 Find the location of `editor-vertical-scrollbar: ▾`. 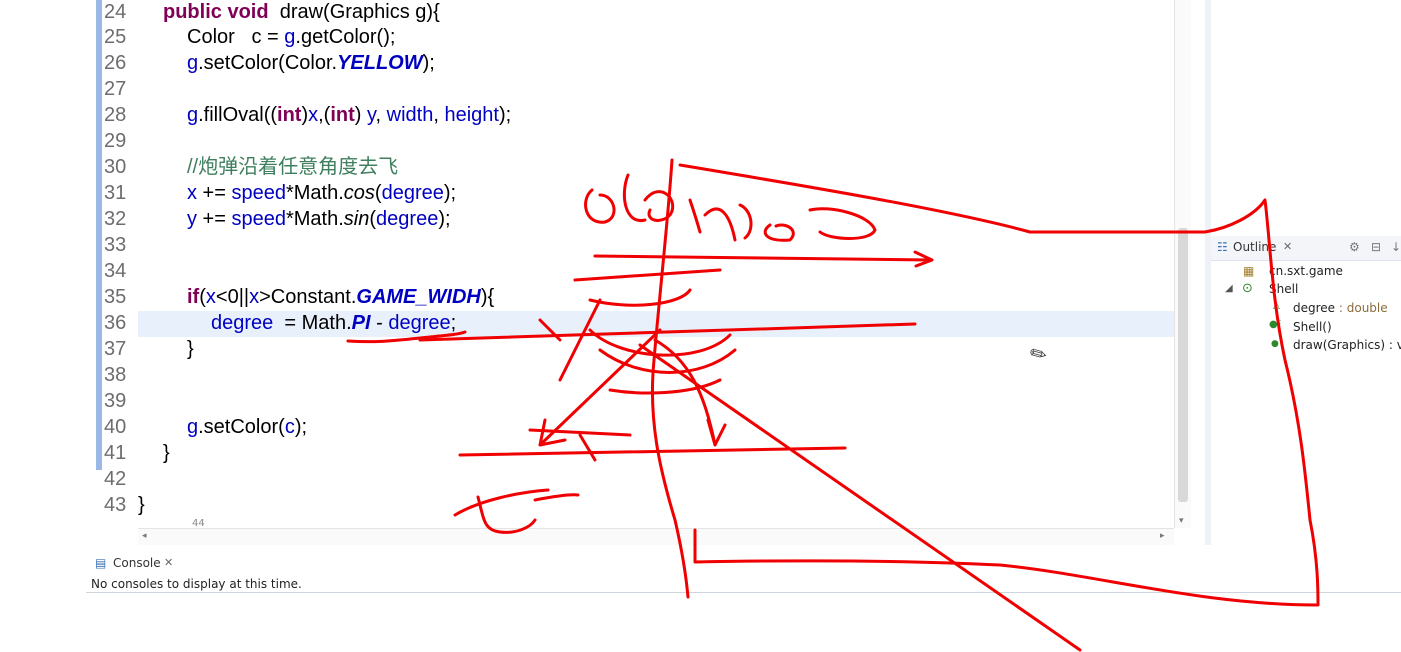

editor-vertical-scrollbar: ▾ is located at coordinates (1182, 264).